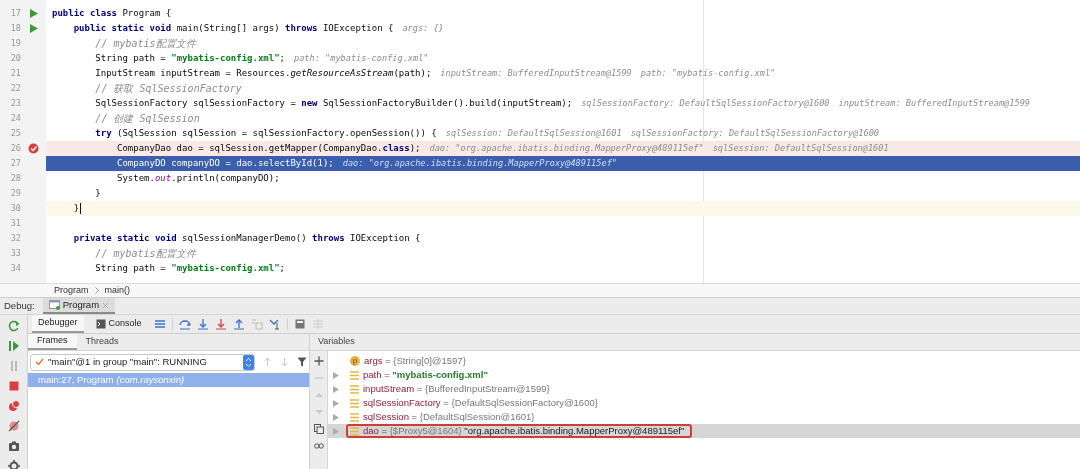 The image size is (1080, 469). I want to click on code-line: SqlSessionFactory sqlSessionFactory = new SqlSessionFactoryBuilder().build(inputStream);, so click(333, 103).